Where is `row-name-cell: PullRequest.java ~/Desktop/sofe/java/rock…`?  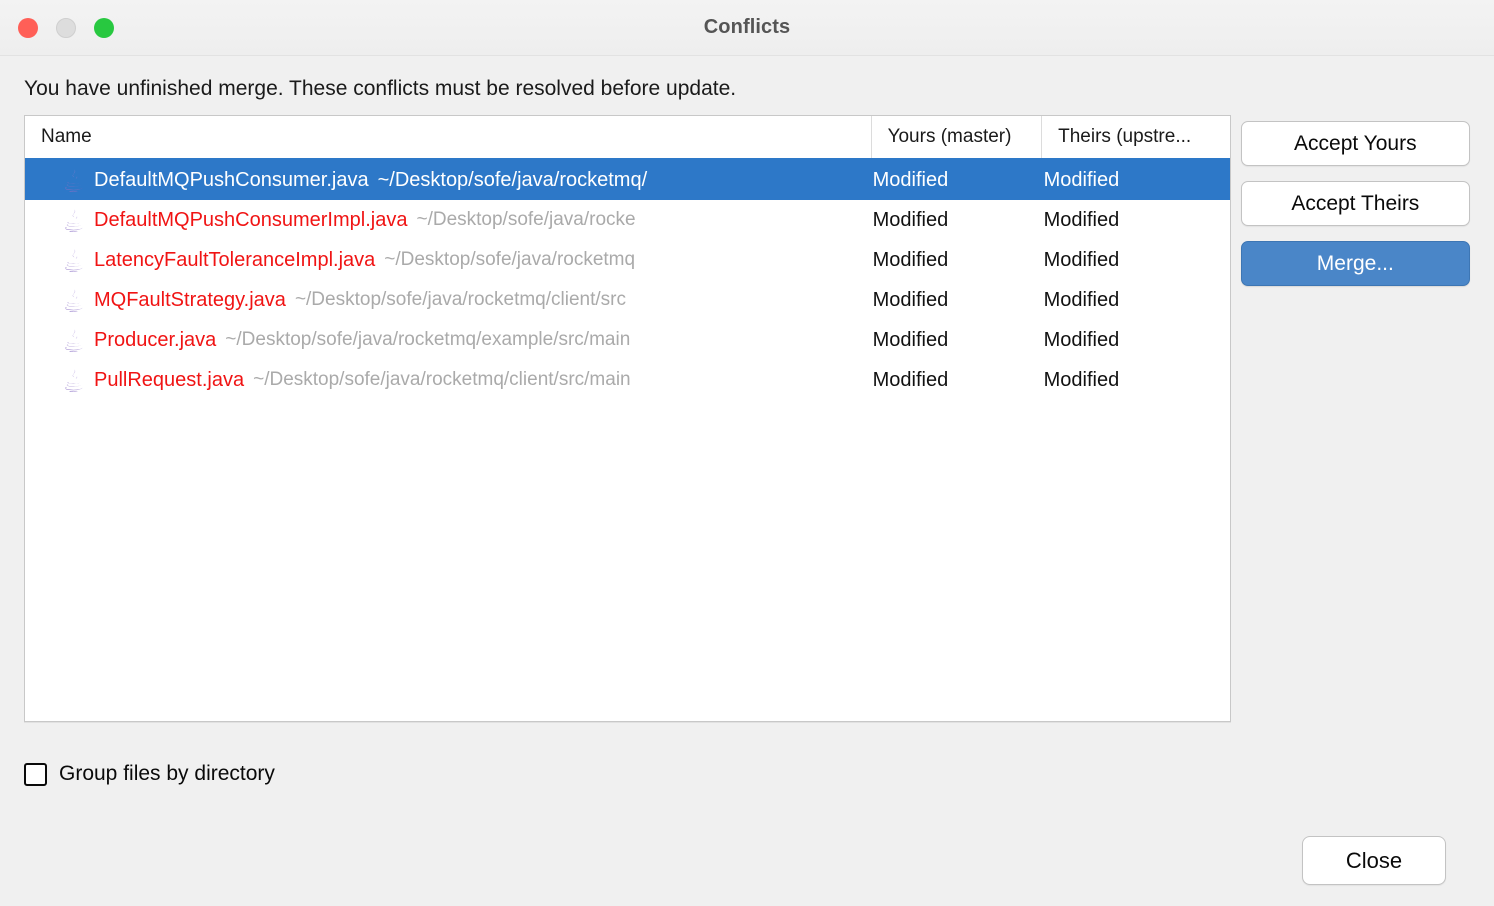
row-name-cell: PullRequest.java ~/Desktop/sofe/java/rock… is located at coordinates (447, 380).